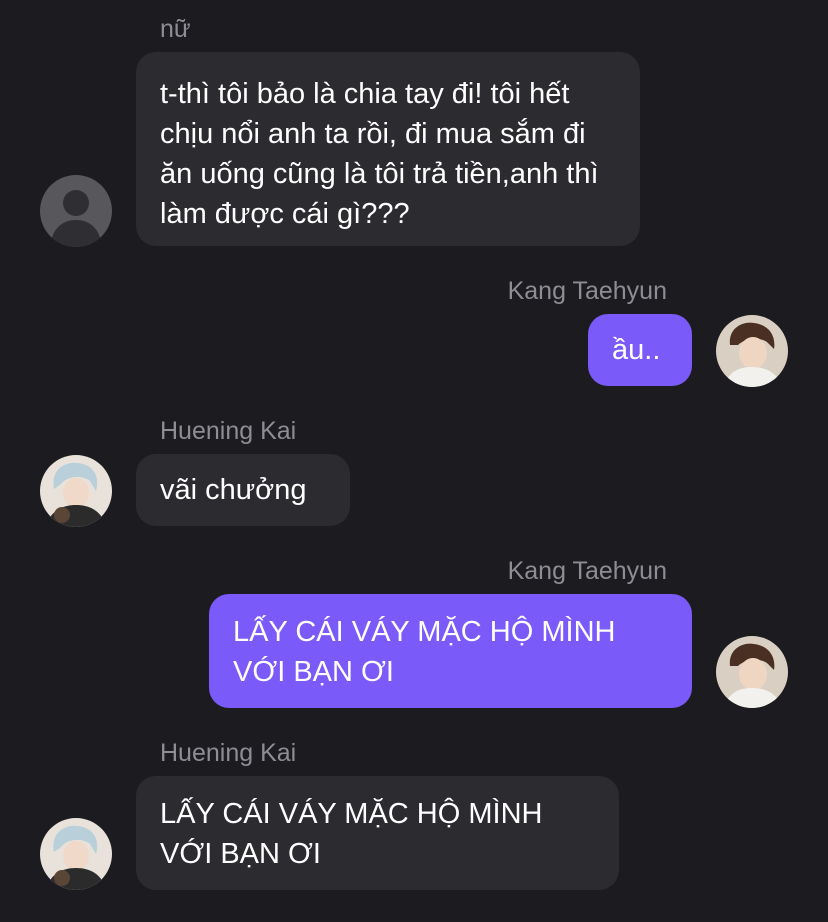 This screenshot has width=828, height=922. I want to click on default-person-icon, so click(76, 211).